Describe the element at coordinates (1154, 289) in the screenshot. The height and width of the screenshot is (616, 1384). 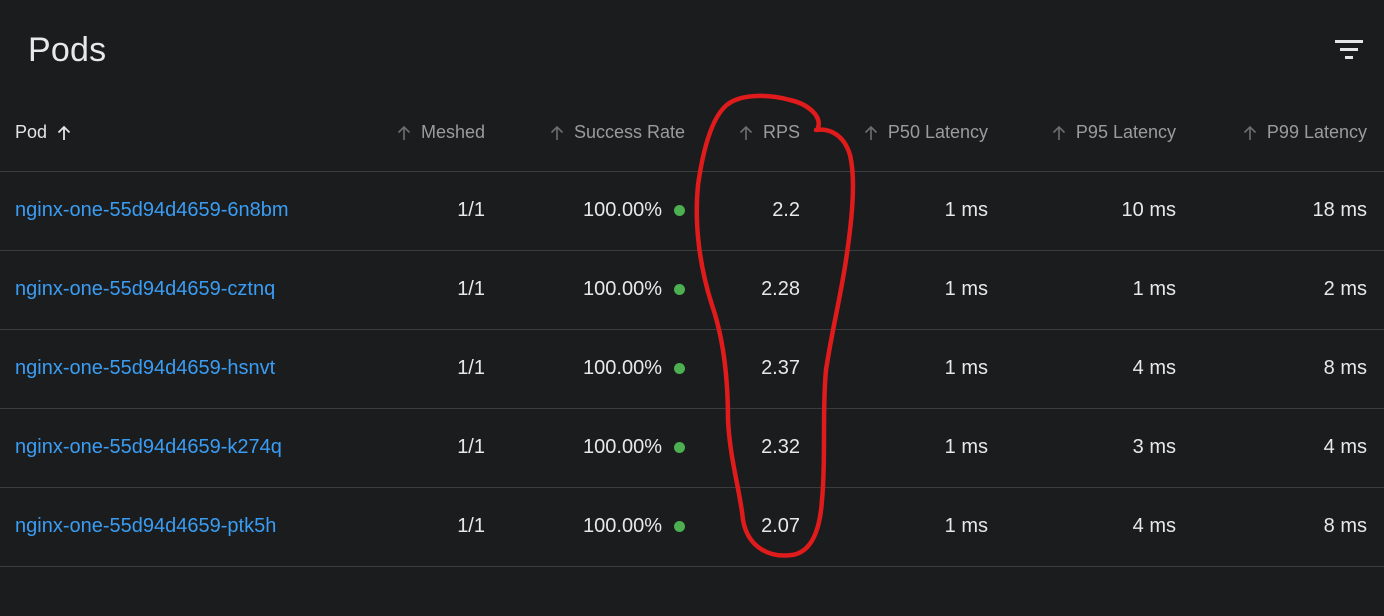
I see `p95-latency-value: 1 ms` at that location.